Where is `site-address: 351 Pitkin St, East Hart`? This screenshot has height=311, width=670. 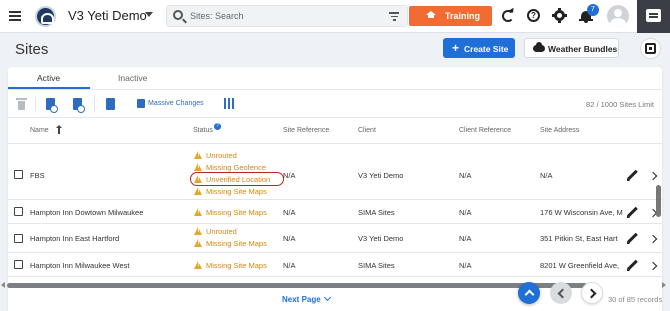 site-address: 351 Pitkin St, East Hart is located at coordinates (579, 238).